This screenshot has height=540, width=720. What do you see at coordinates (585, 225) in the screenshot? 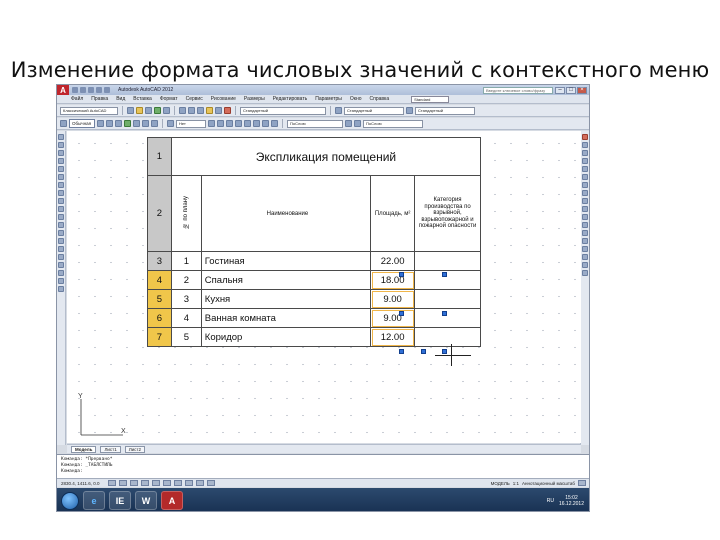
I see `break-point-icon` at bounding box center [585, 225].